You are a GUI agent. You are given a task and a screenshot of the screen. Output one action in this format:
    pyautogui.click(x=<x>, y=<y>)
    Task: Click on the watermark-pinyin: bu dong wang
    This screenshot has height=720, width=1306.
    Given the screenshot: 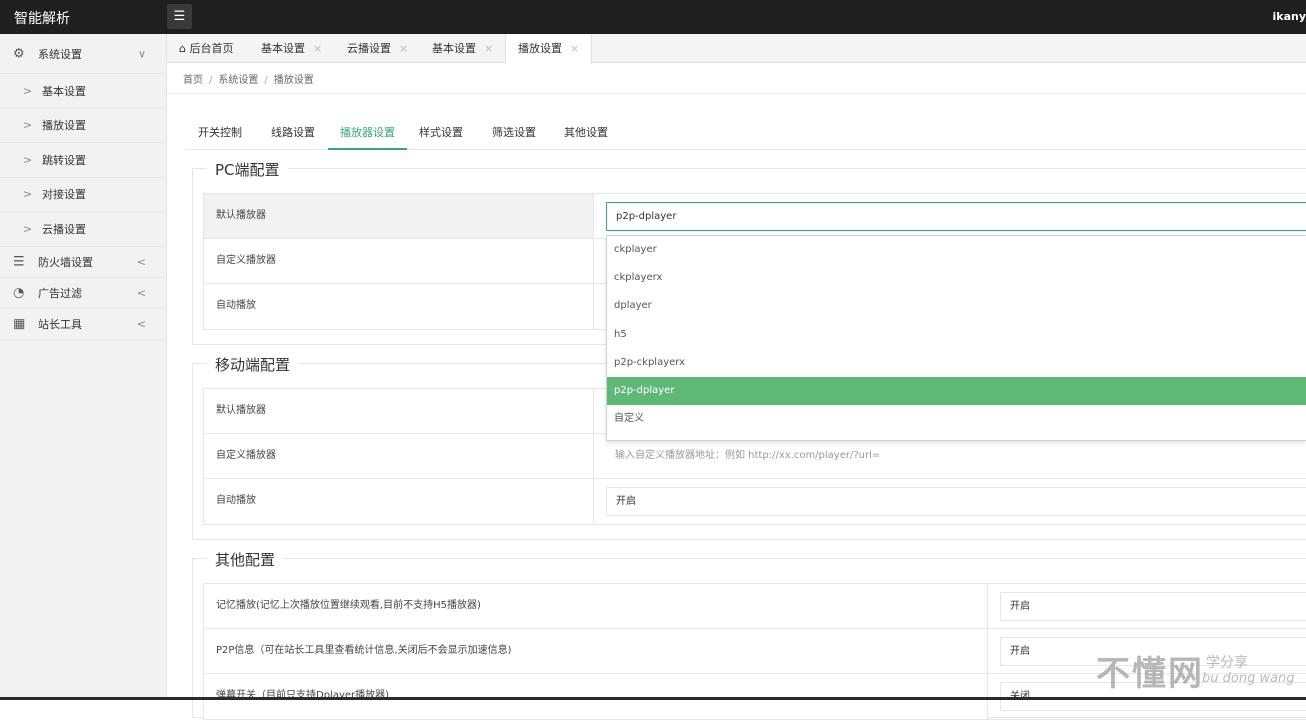 What is the action you would take?
    pyautogui.click(x=1248, y=678)
    